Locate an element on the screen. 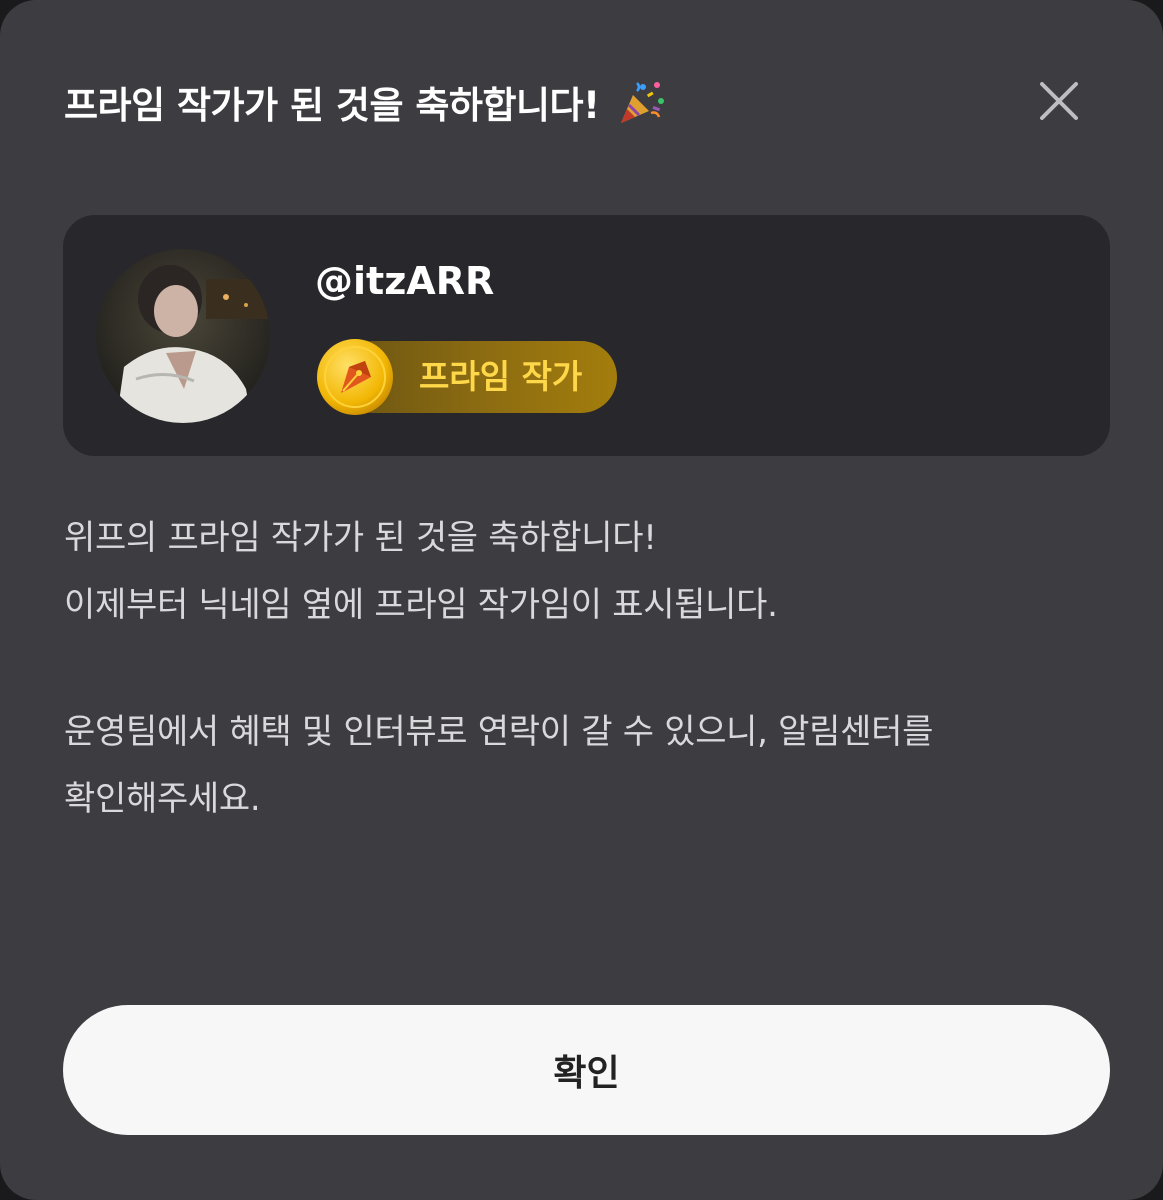 The width and height of the screenshot is (1163, 1200). pen-nib-coin-icon is located at coordinates (355, 377).